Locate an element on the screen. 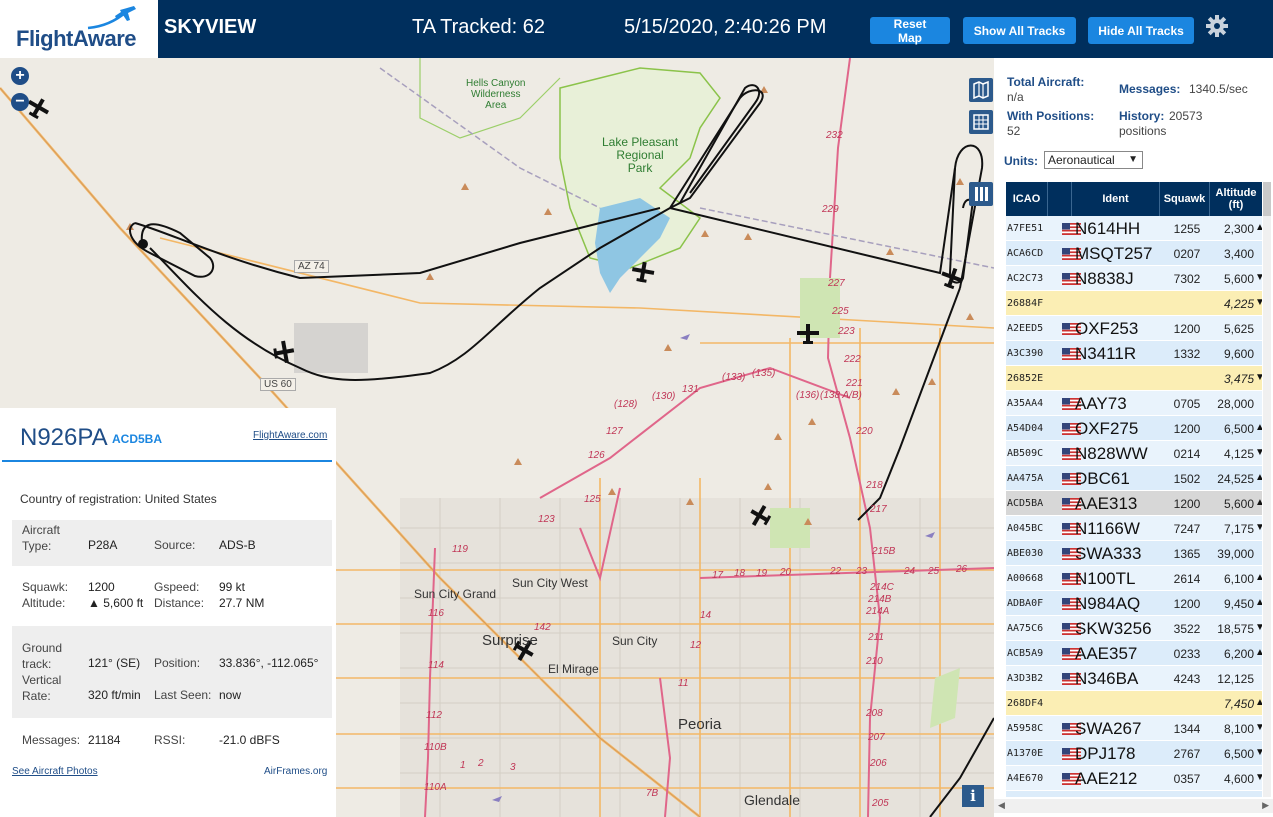 The width and height of the screenshot is (1273, 817). table-row: A5958C SWA267 1344 8,100 ▼ is located at coordinates (1134, 728).